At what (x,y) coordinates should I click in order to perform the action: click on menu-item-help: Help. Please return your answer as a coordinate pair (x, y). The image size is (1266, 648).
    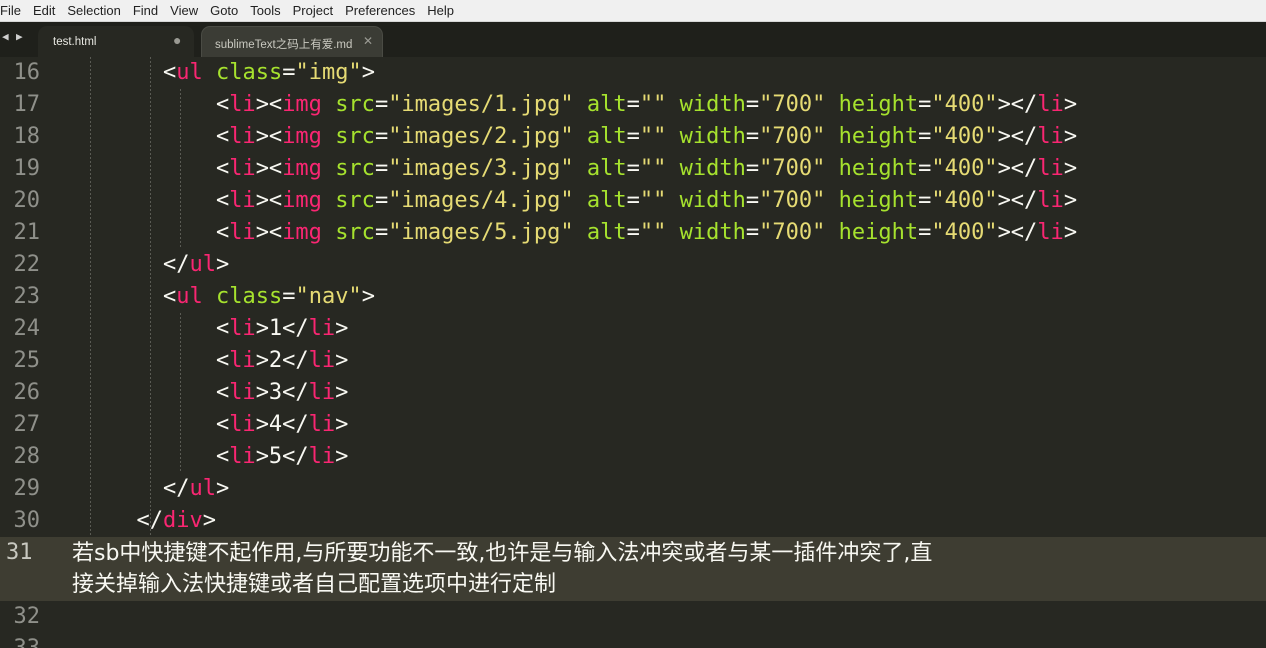
    Looking at the image, I should click on (440, 10).